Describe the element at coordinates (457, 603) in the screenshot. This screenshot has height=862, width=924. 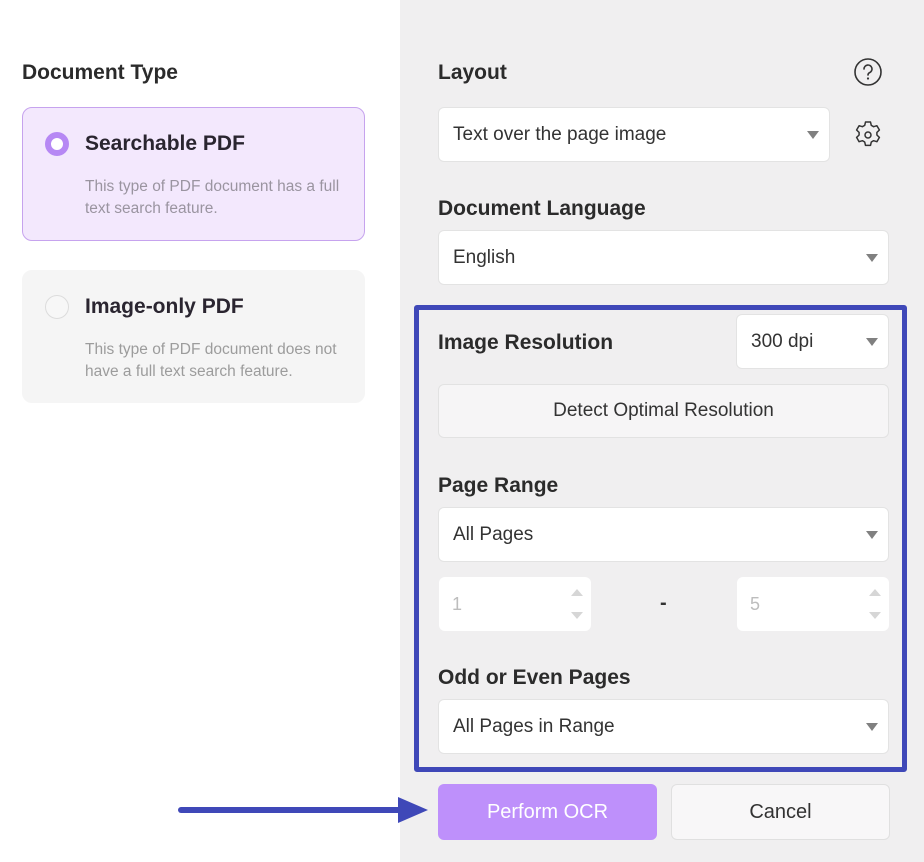
I see `page-from-value: 1` at that location.